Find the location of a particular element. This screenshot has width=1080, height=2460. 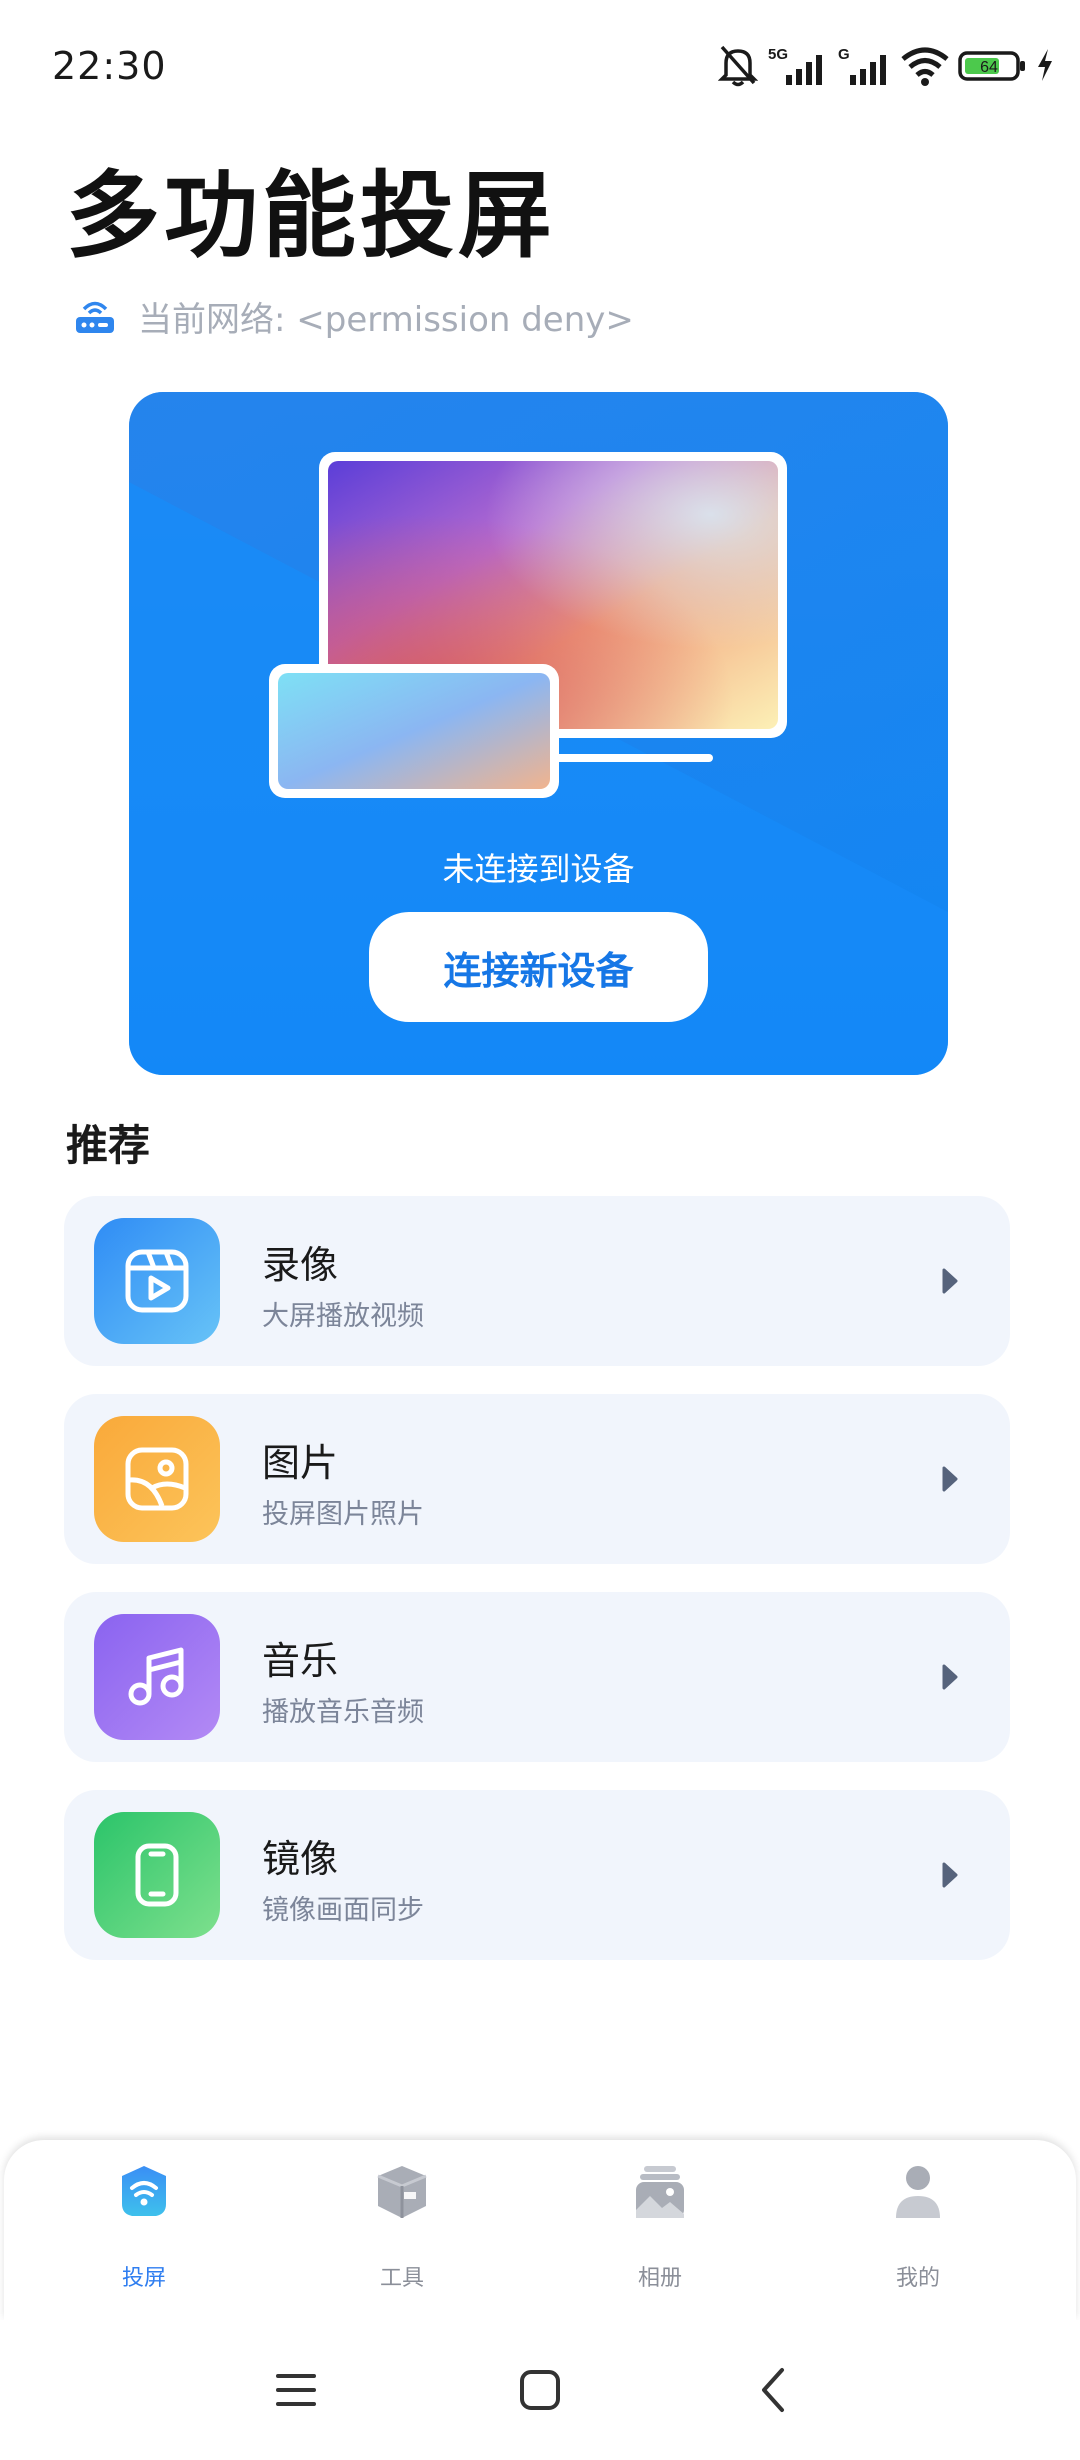

photo-icon is located at coordinates (157, 1479).